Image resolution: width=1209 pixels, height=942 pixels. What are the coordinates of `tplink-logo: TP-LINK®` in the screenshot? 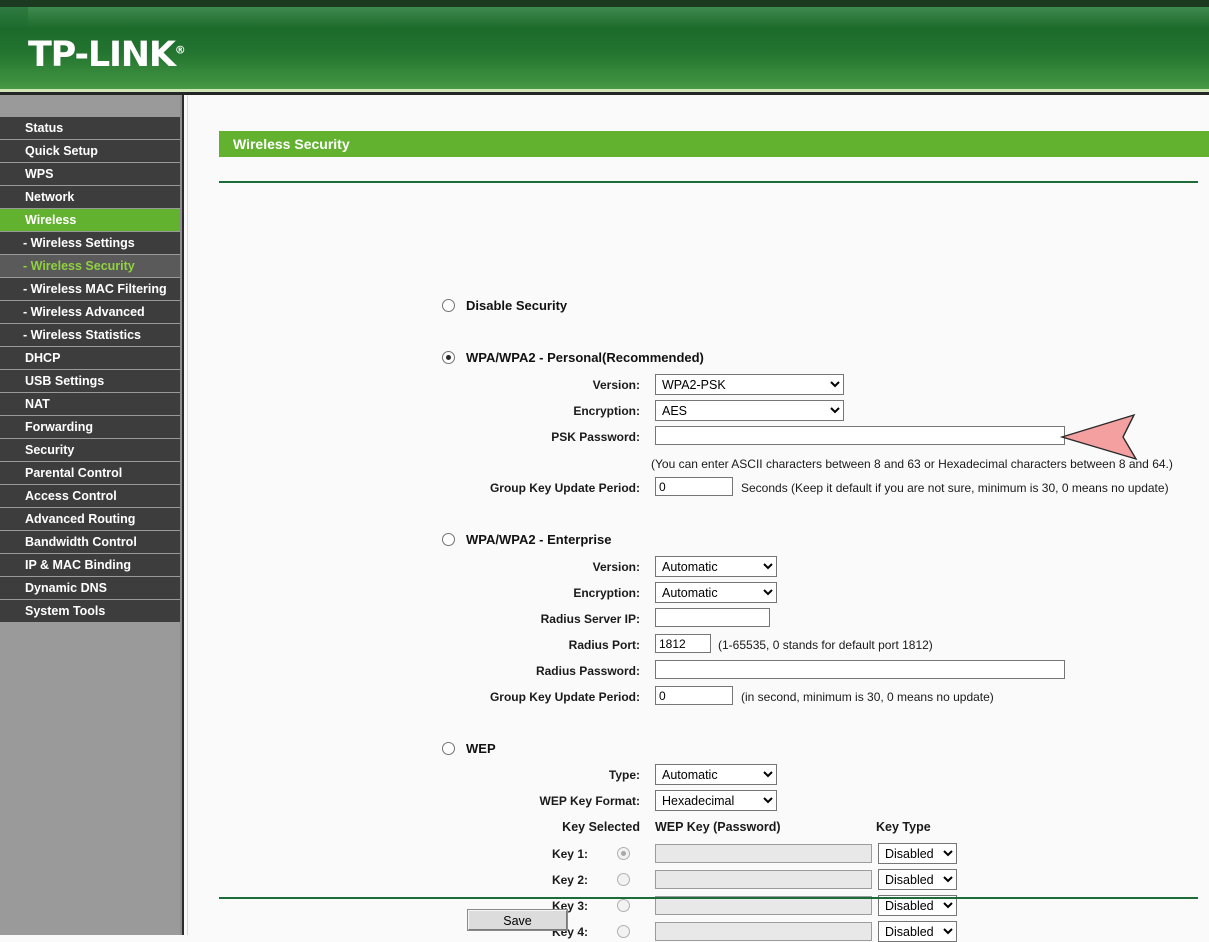 It's located at (107, 55).